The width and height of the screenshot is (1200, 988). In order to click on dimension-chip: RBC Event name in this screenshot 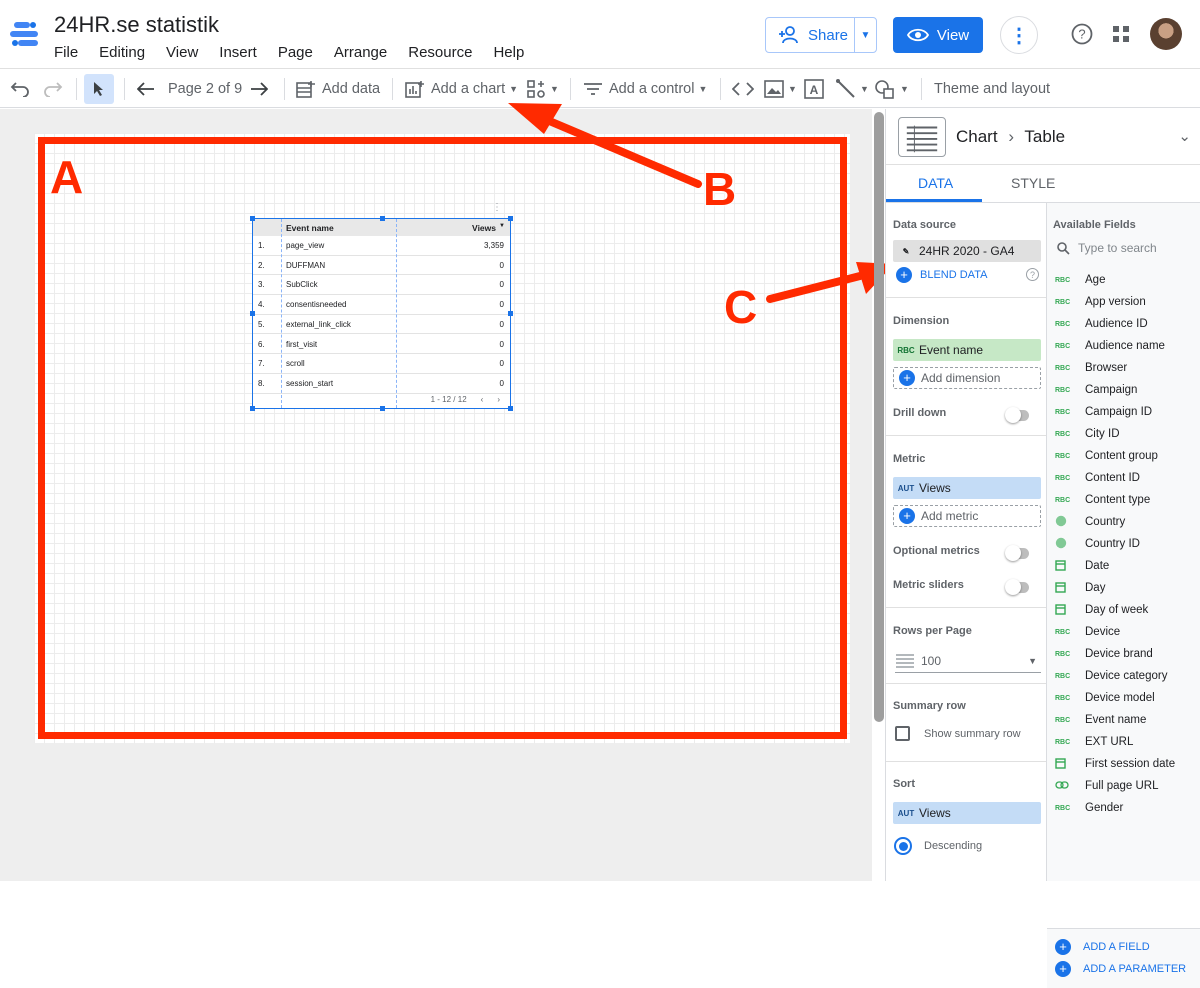, I will do `click(967, 350)`.